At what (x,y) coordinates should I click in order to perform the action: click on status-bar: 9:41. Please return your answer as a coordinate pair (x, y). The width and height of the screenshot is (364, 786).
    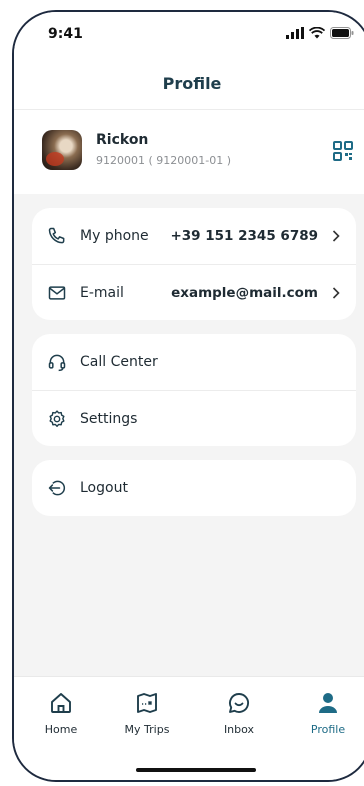
    Looking at the image, I should click on (189, 35).